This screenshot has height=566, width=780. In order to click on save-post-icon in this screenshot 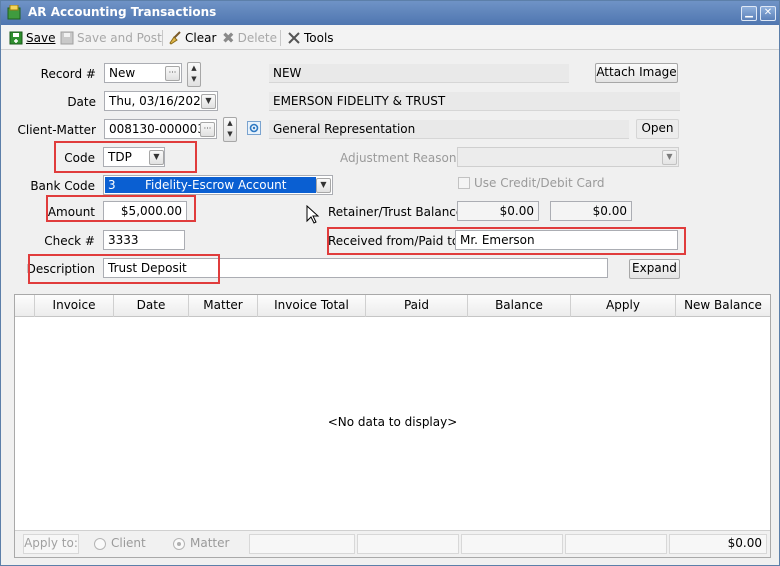, I will do `click(67, 38)`.